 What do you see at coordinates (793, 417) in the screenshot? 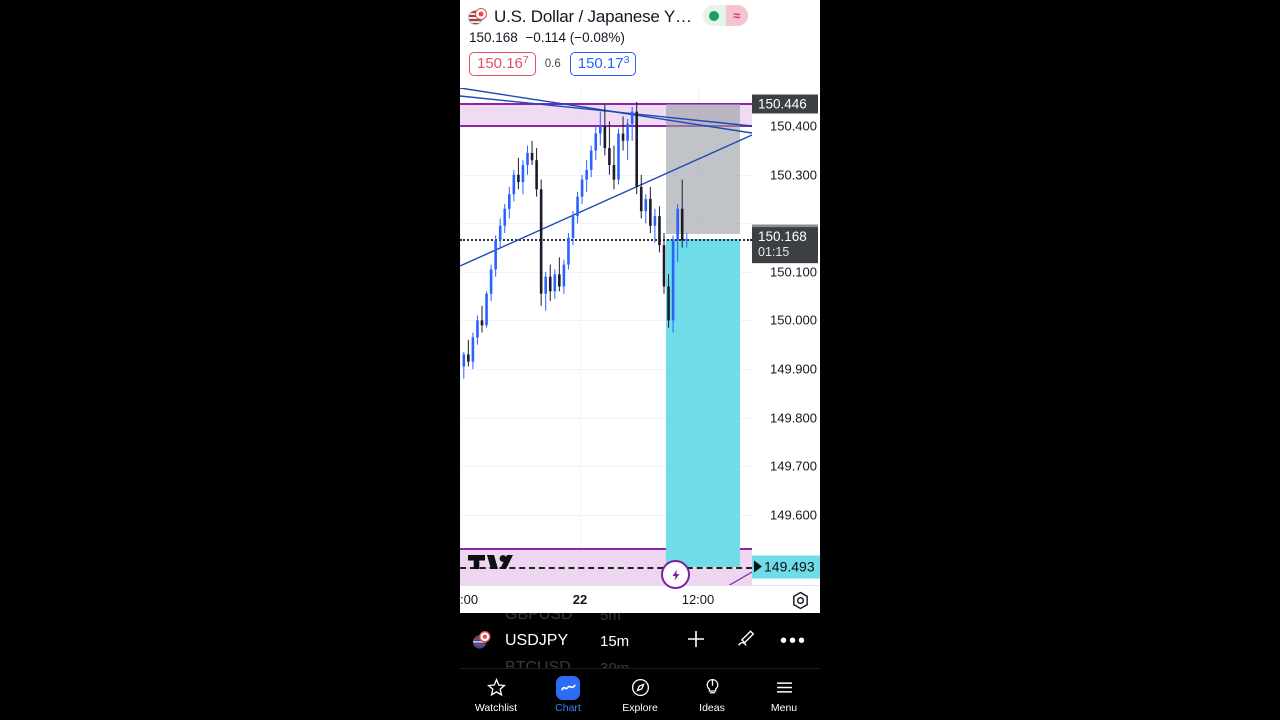
I see `price-tick: 149.800` at bounding box center [793, 417].